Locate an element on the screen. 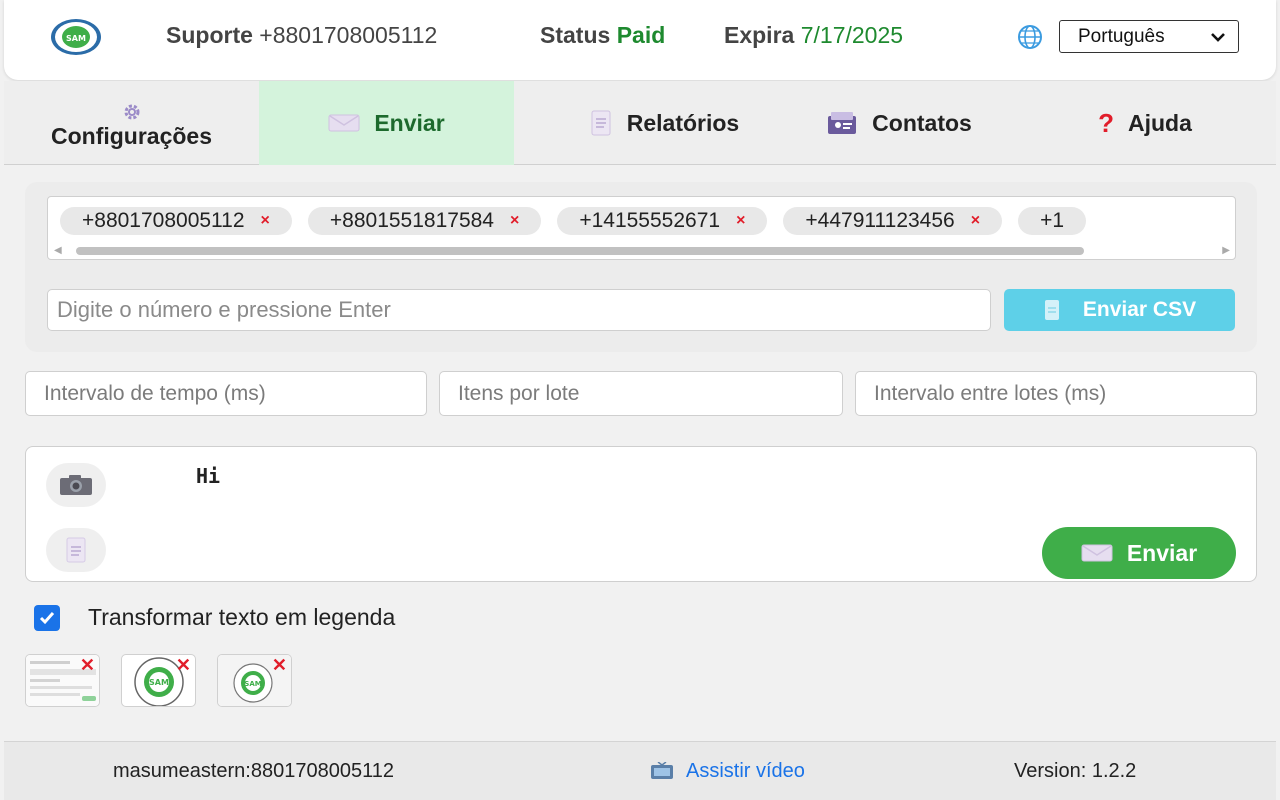 The width and height of the screenshot is (1280, 800). scrollbar-thumb is located at coordinates (580, 251).